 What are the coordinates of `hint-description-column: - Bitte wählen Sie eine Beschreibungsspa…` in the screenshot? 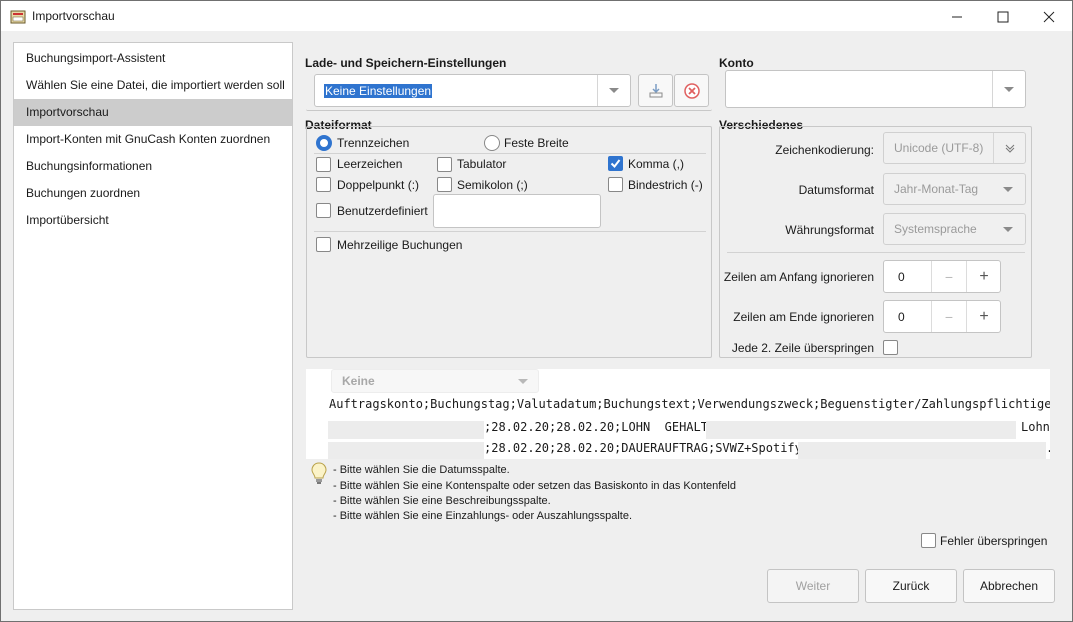 It's located at (442, 501).